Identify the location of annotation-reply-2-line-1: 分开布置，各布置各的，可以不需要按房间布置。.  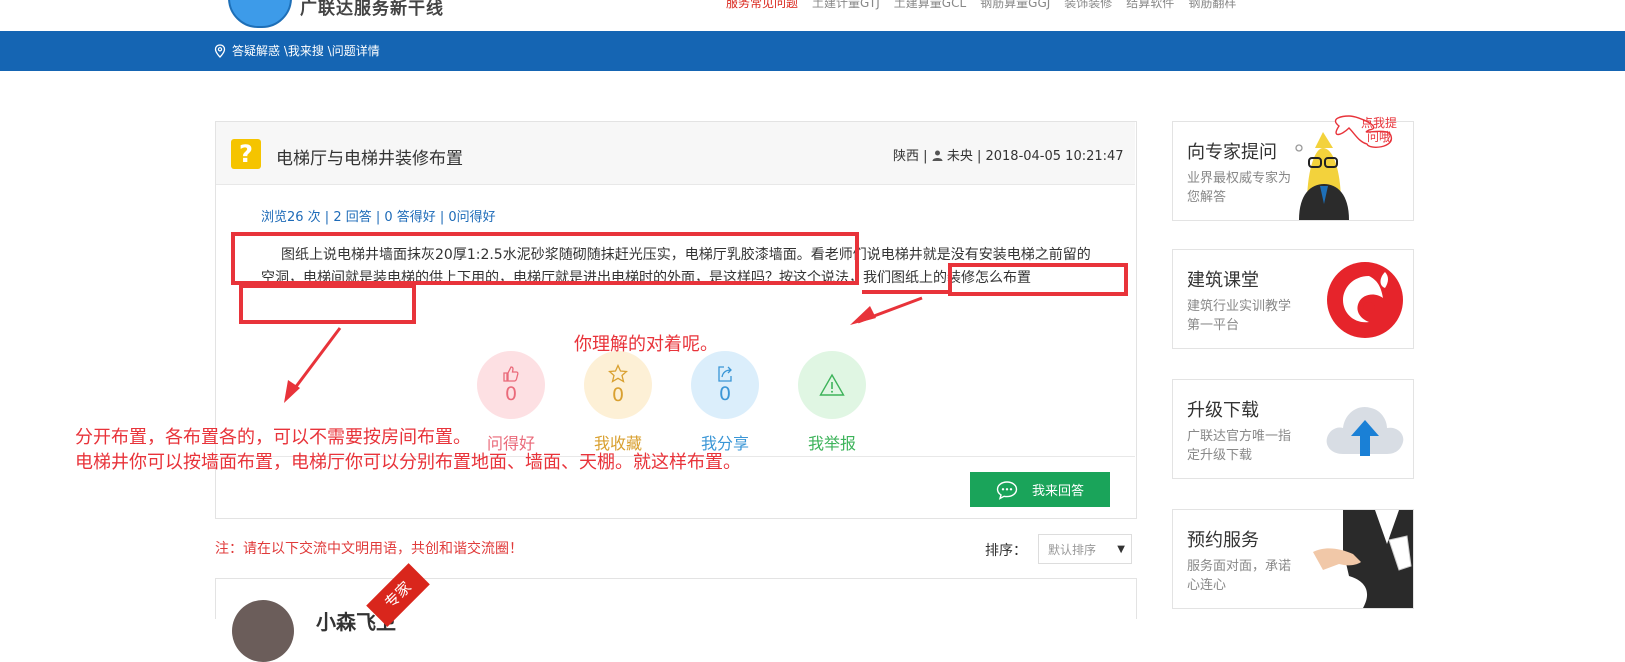
(273, 437).